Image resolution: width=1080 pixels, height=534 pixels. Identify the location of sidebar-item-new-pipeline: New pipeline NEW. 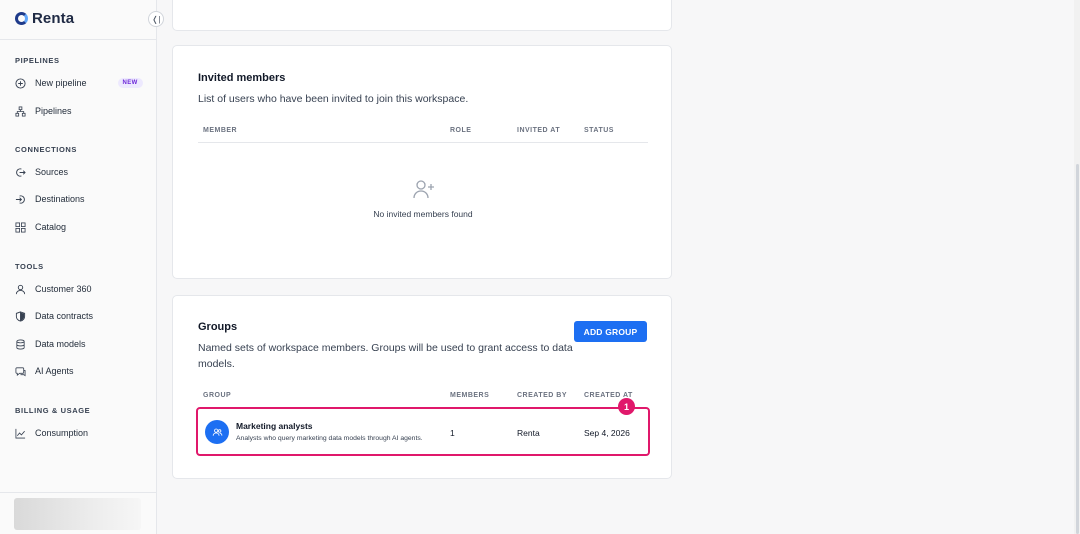
(79, 83).